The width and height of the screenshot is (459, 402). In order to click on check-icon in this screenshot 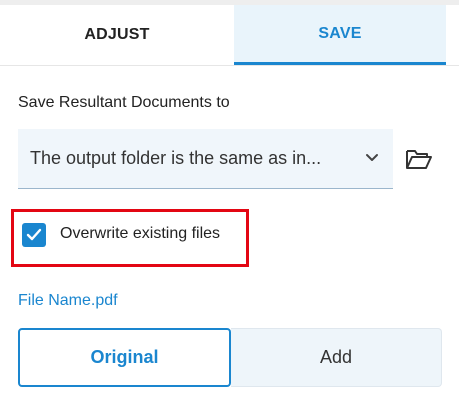, I will do `click(34, 234)`.